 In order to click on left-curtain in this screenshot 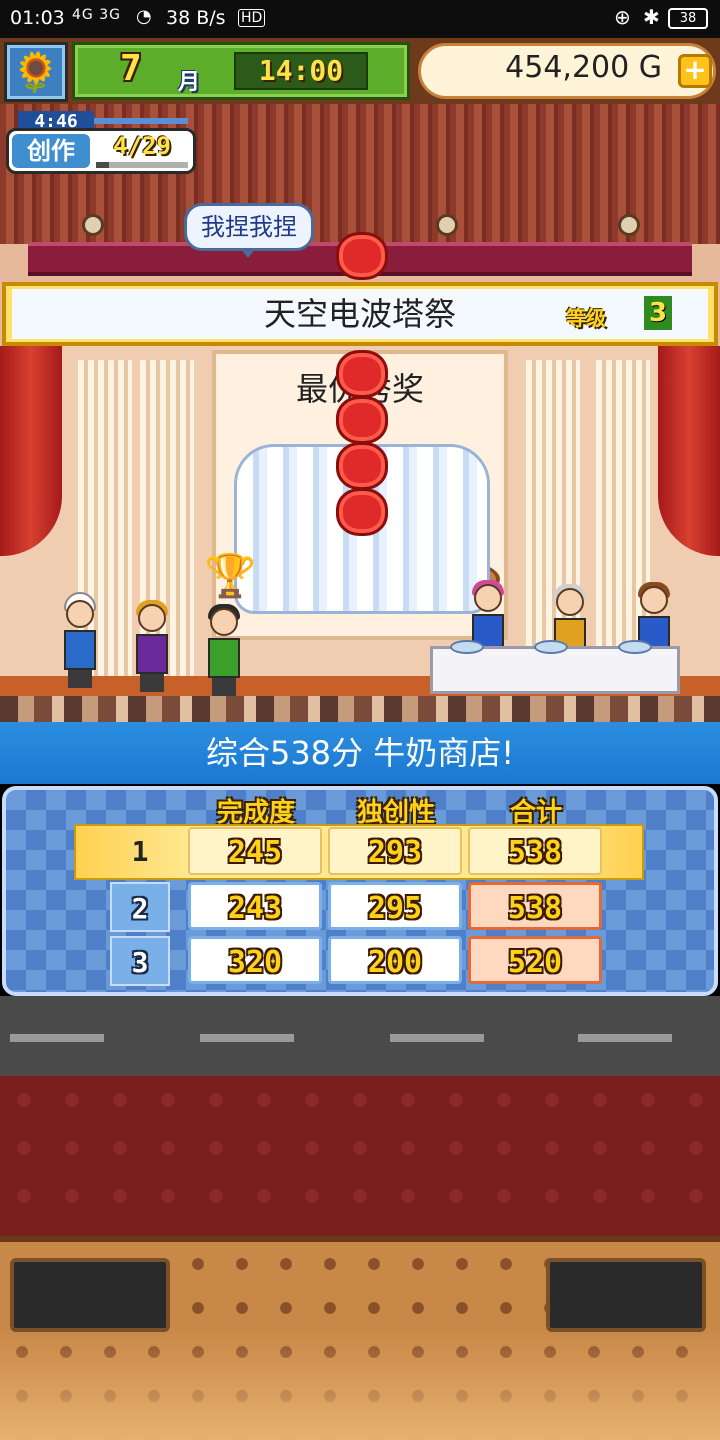, I will do `click(31, 451)`.